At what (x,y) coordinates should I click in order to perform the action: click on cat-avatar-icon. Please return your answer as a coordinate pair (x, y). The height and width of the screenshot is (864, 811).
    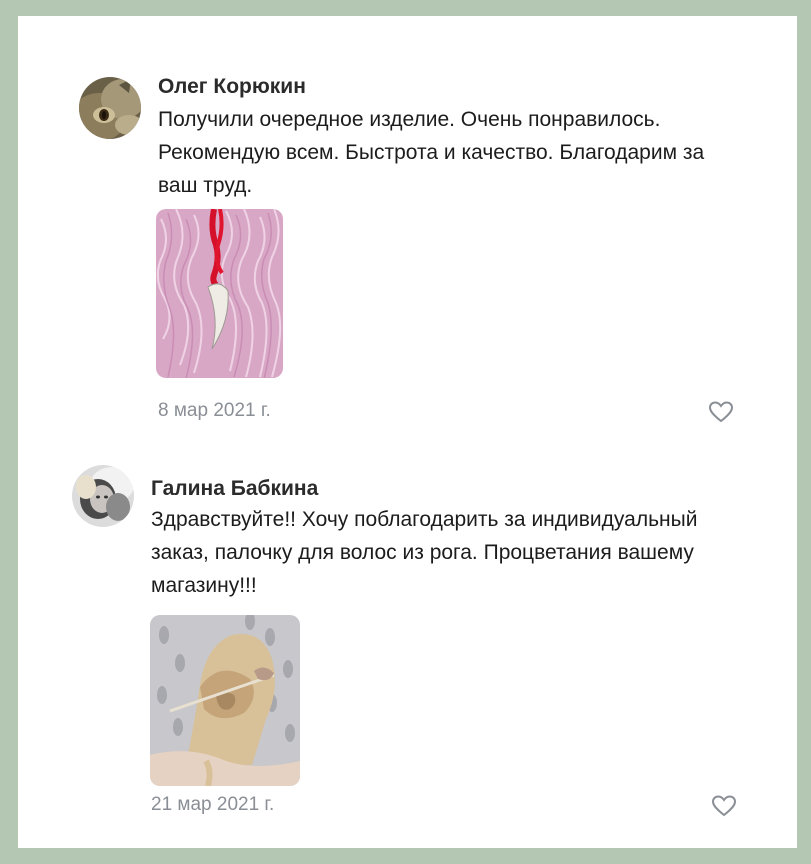
    Looking at the image, I should click on (110, 108).